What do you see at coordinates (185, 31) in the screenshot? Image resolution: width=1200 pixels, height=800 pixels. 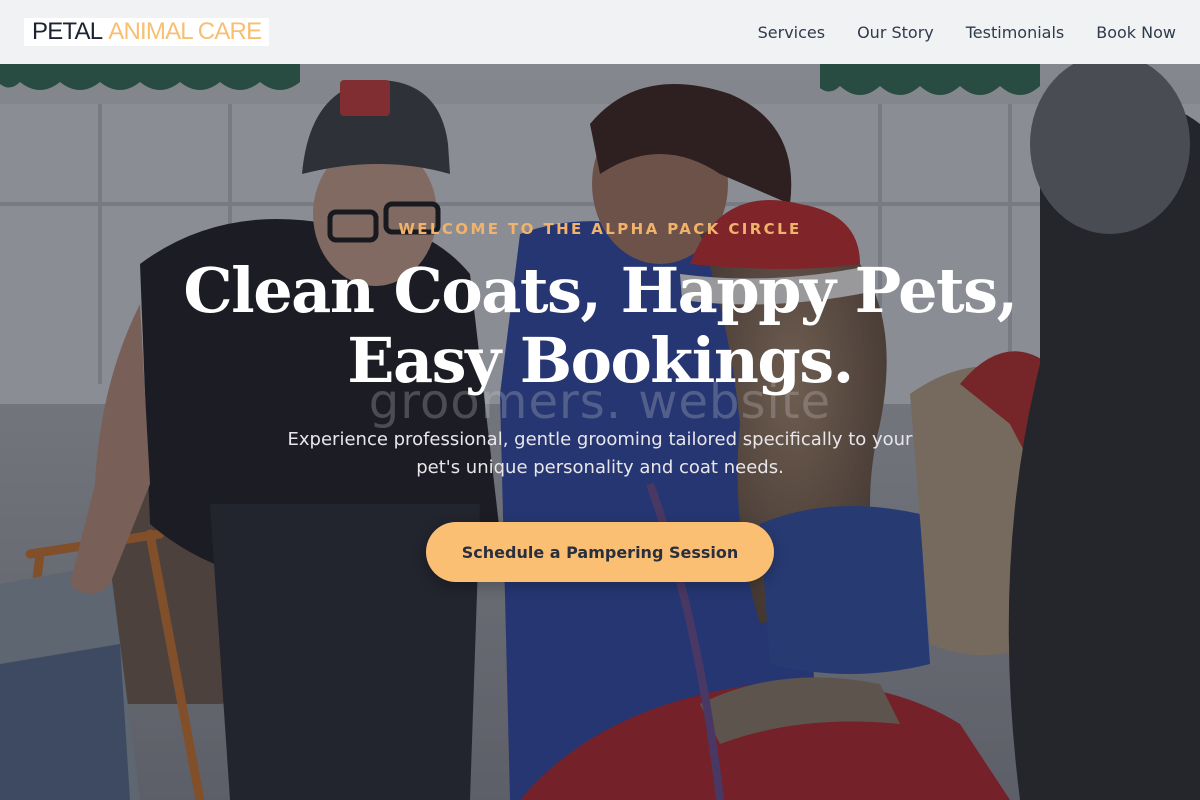 I see `logo-accent-text: ANIMAL CARE` at bounding box center [185, 31].